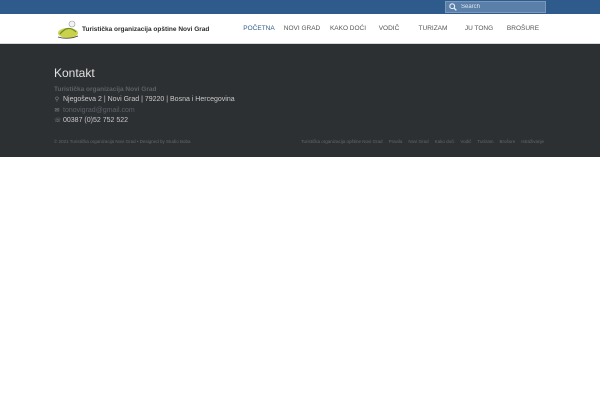 The width and height of the screenshot is (600, 400). I want to click on phone-text: 00387 (0)52 752 522, so click(95, 120).